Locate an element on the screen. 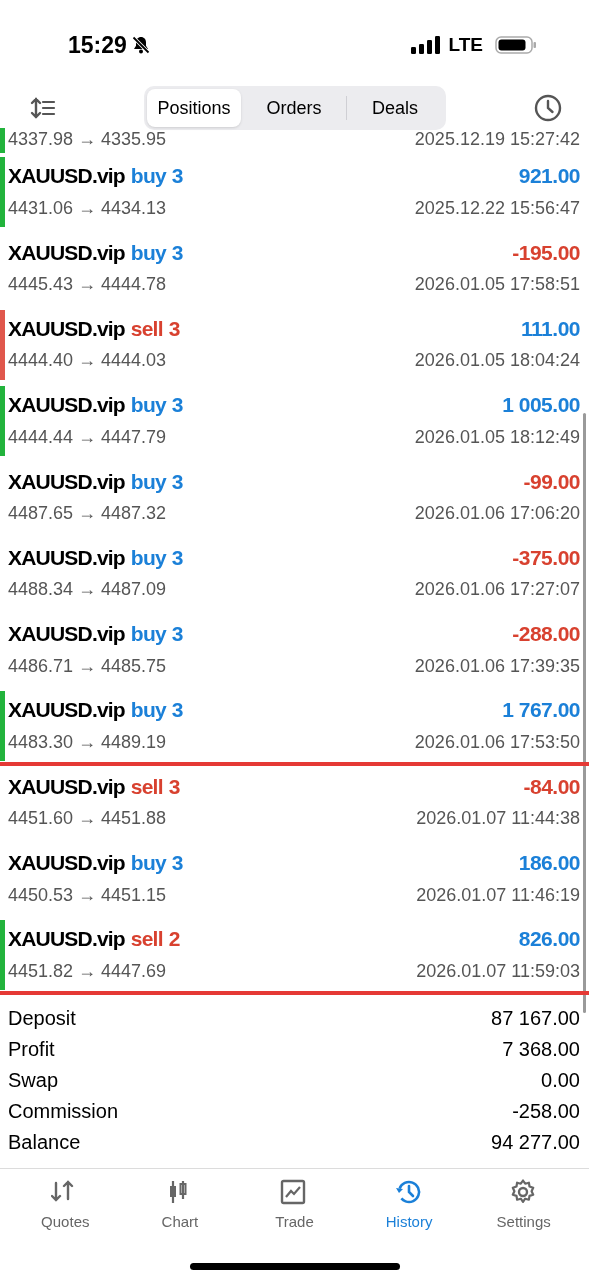 The width and height of the screenshot is (589, 1280). deal-time: 2025.12.19 15:27:42 is located at coordinates (497, 139).